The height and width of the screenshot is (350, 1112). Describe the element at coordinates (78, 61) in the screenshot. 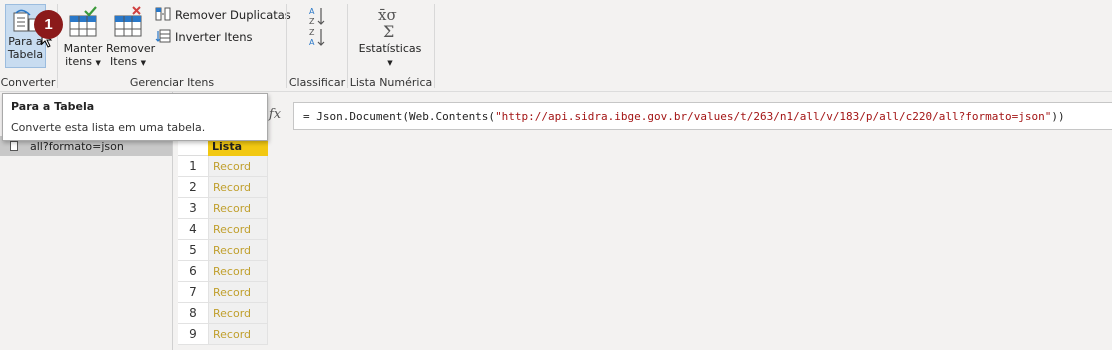

I see `manter-itens-label-2: itens` at that location.